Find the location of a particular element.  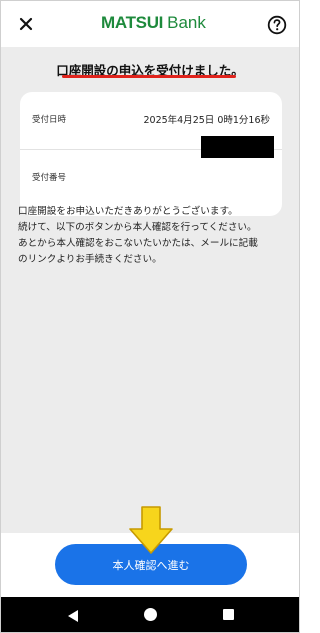

receipt-number-row: 受付番号 is located at coordinates (151, 179).